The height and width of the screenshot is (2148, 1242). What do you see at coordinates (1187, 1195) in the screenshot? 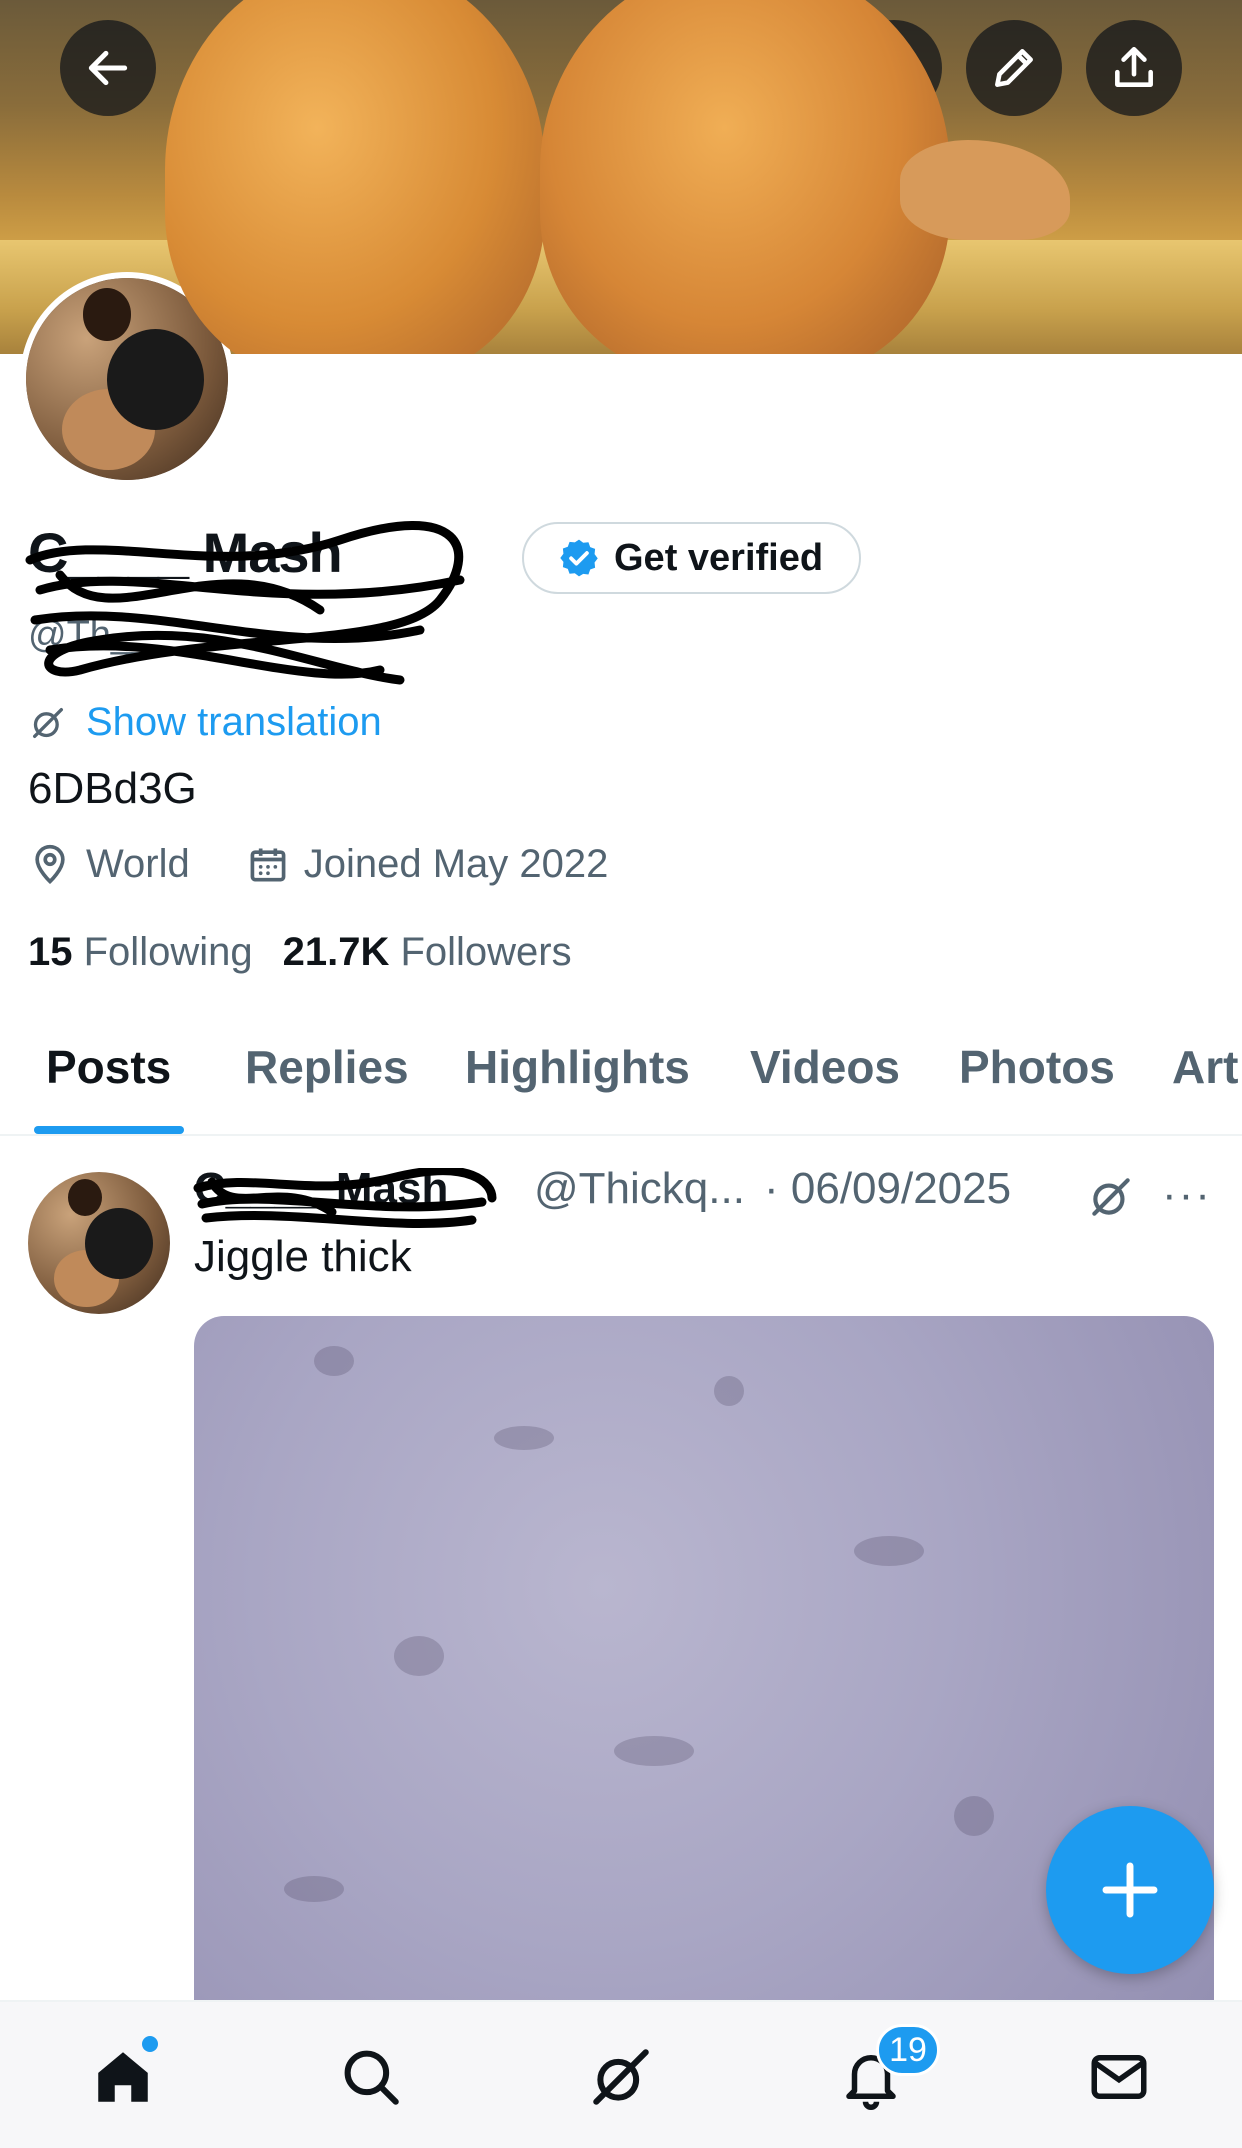
I see `more-options-icon: ···` at bounding box center [1187, 1195].